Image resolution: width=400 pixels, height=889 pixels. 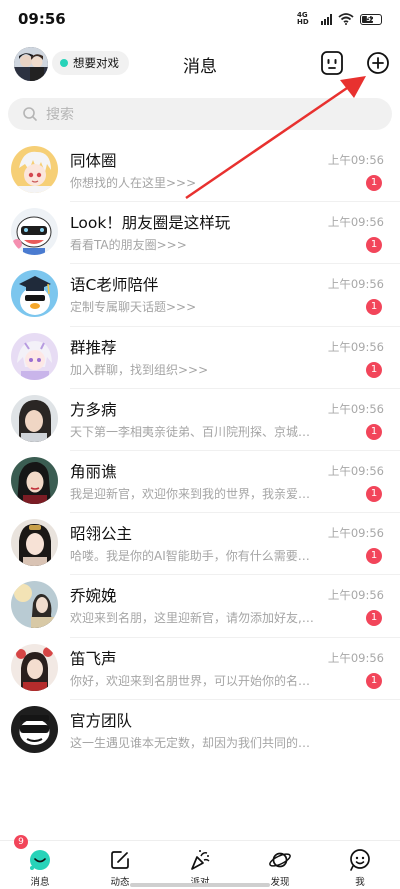 I want to click on chat-item: 语C老师陪伴 定制专属聊天话题>>> 上午09:56 1, so click(x=200, y=295).